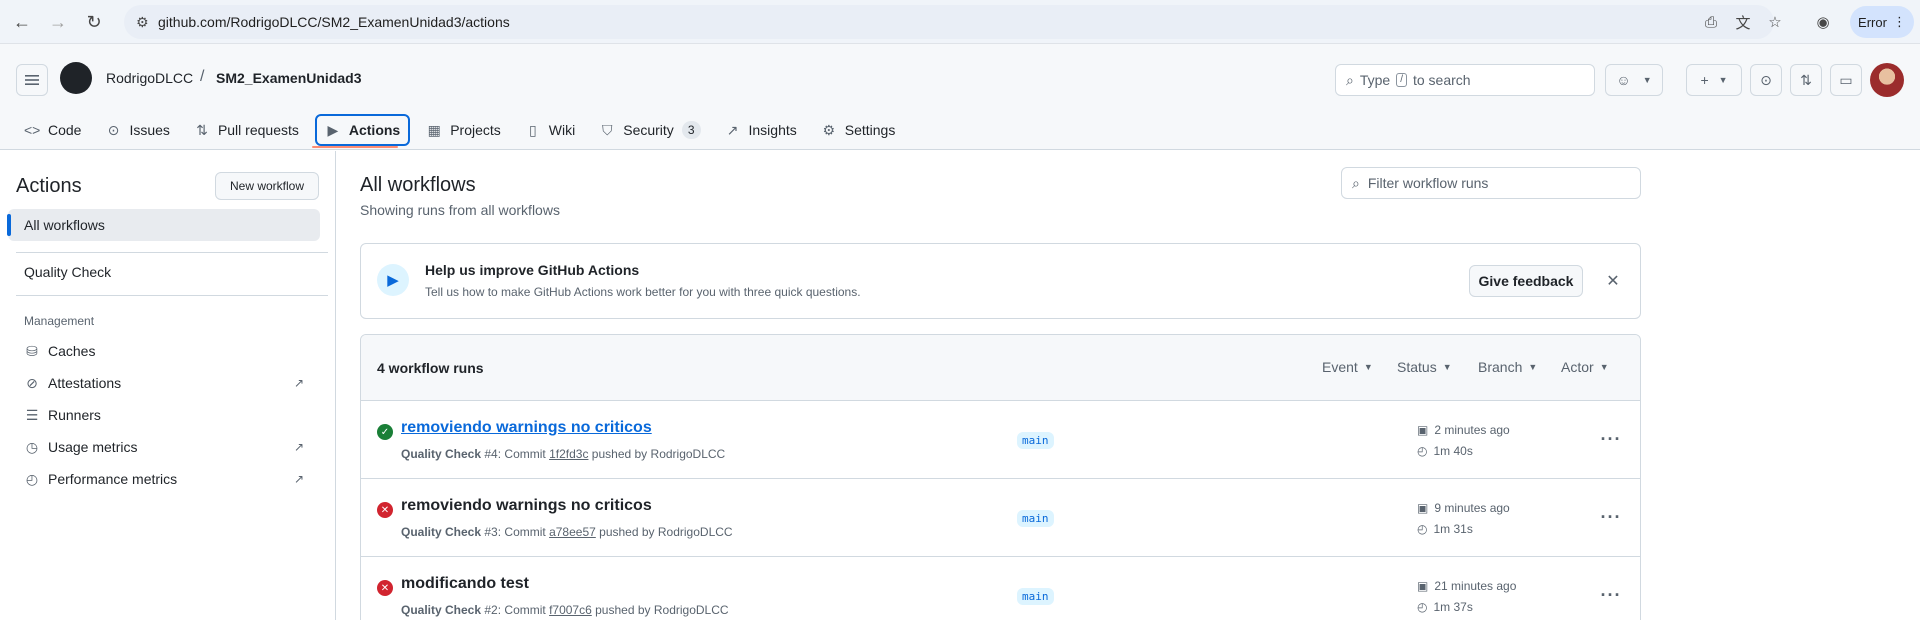  I want to click on tab-wiki: ▯ Wiki, so click(550, 130).